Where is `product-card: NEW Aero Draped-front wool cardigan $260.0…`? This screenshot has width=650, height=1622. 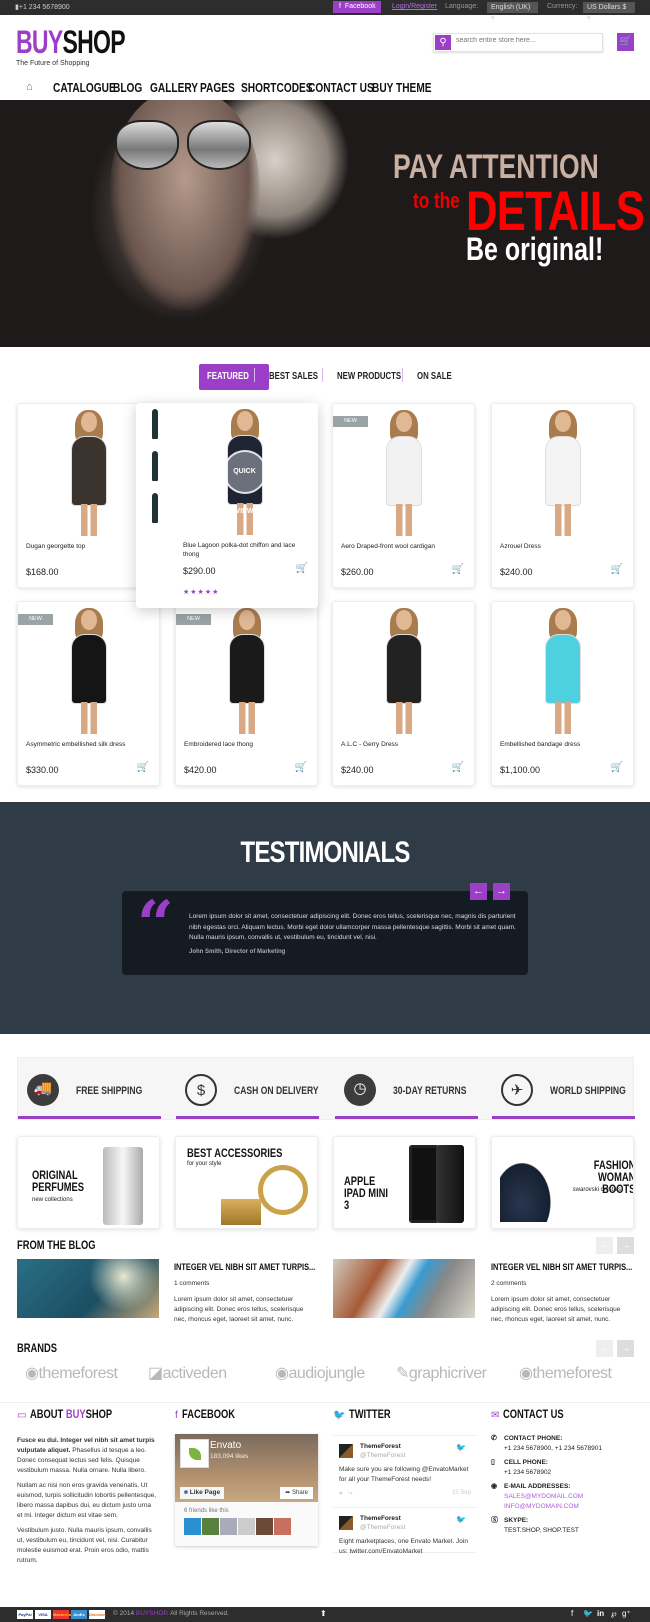
product-card: NEW Aero Draped-front wool cardigan $260.0… is located at coordinates (403, 495).